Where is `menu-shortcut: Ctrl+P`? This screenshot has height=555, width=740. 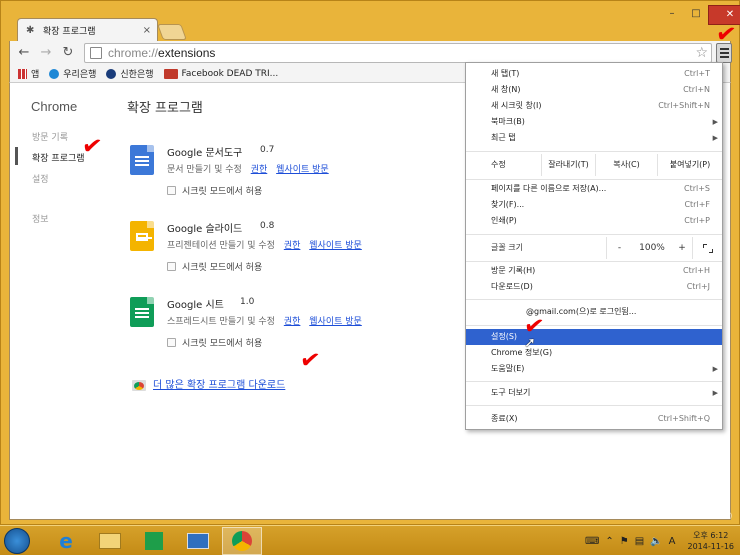 menu-shortcut: Ctrl+P is located at coordinates (697, 220).